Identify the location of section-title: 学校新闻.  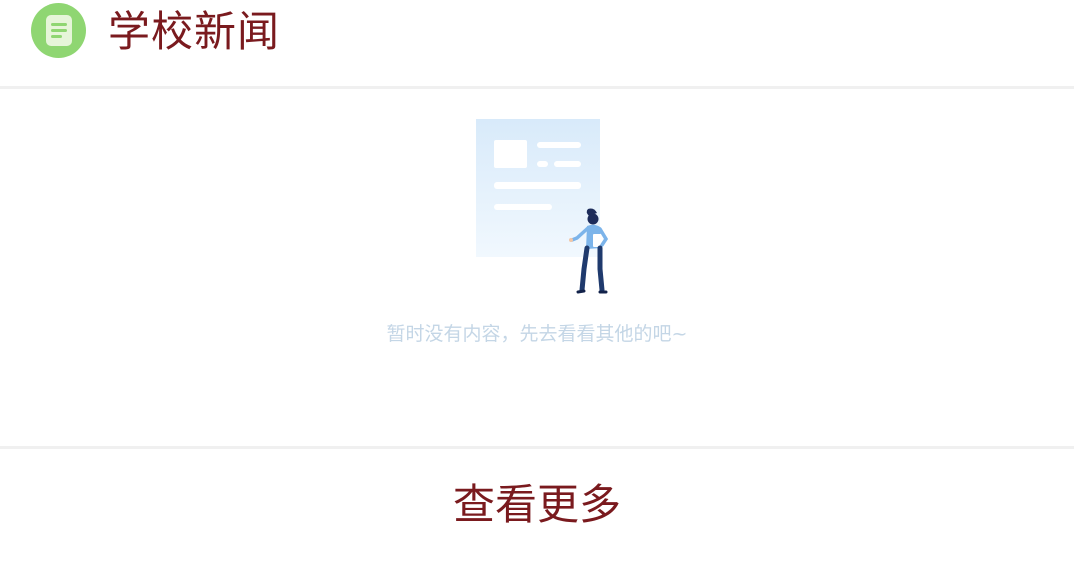
(194, 31).